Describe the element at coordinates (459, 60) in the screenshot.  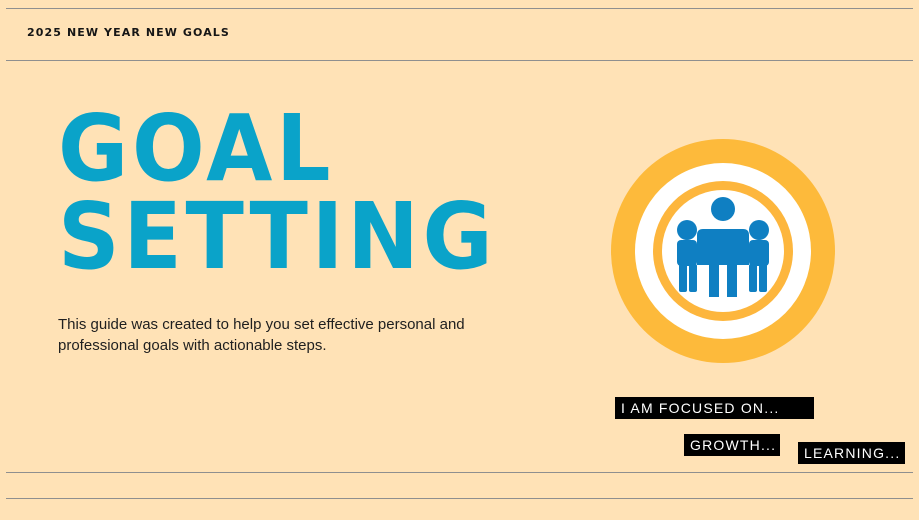
I see `header-divider` at that location.